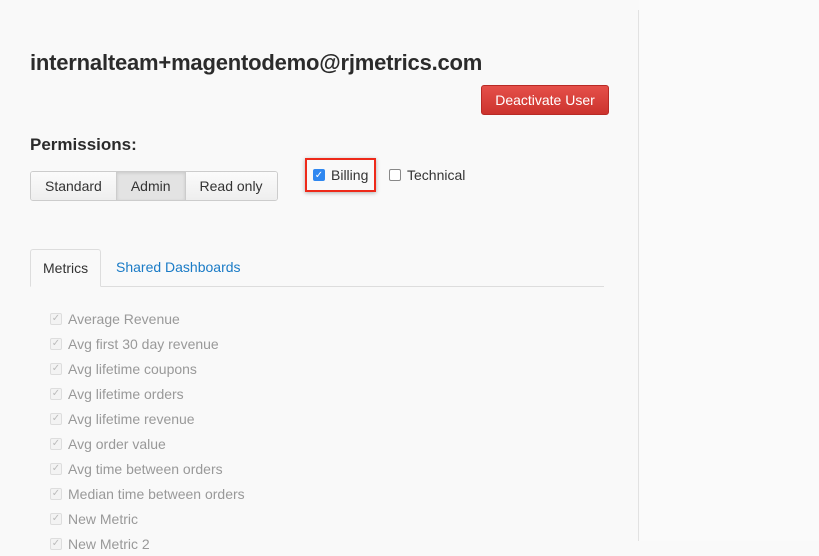 The image size is (819, 556). What do you see at coordinates (131, 418) in the screenshot?
I see `metric-label: Avg lifetime revenue` at bounding box center [131, 418].